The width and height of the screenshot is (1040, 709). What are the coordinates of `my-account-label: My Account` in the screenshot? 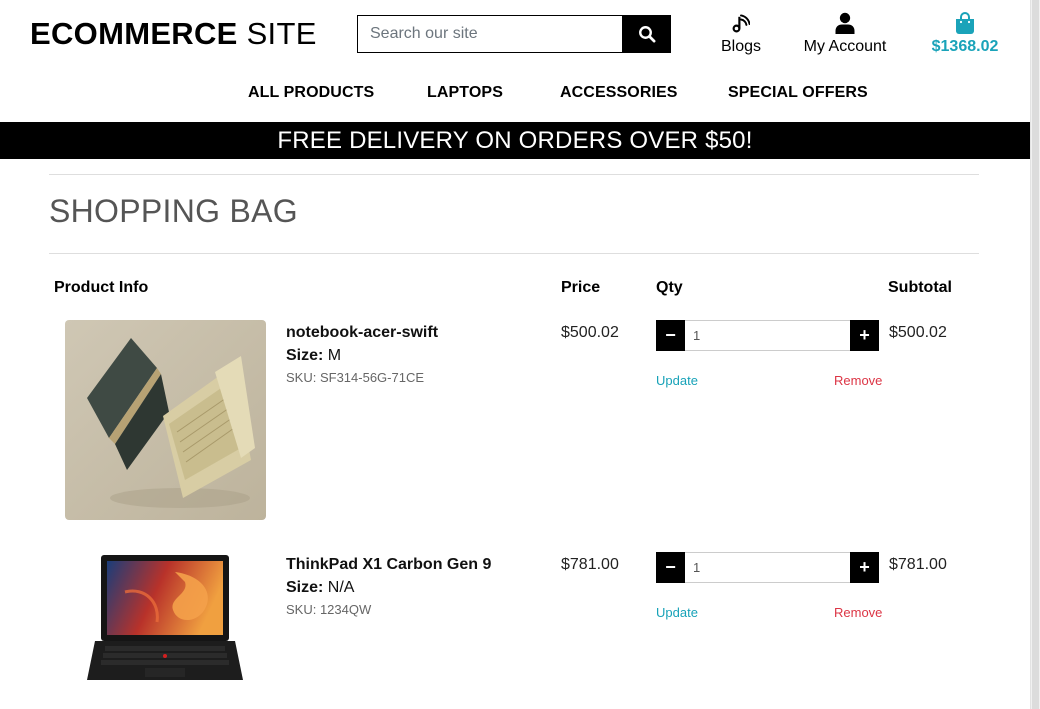 It's located at (845, 46).